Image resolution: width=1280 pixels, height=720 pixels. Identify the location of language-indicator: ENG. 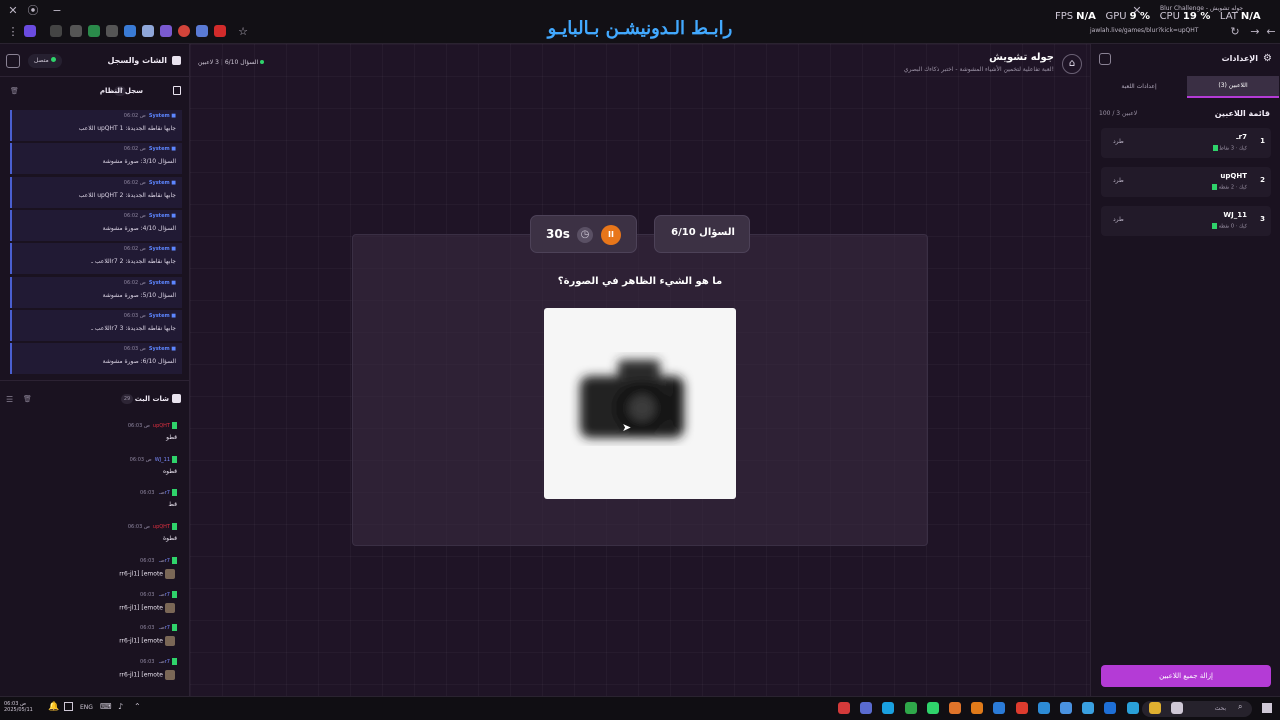
(86, 707).